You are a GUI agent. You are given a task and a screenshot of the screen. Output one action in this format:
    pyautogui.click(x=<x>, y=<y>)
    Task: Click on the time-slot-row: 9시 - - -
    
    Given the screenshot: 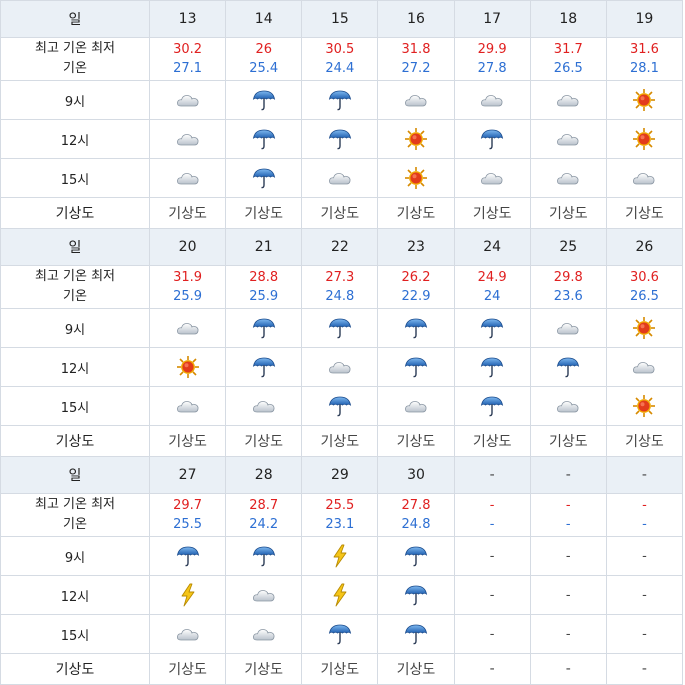 What is the action you would take?
    pyautogui.click(x=342, y=556)
    